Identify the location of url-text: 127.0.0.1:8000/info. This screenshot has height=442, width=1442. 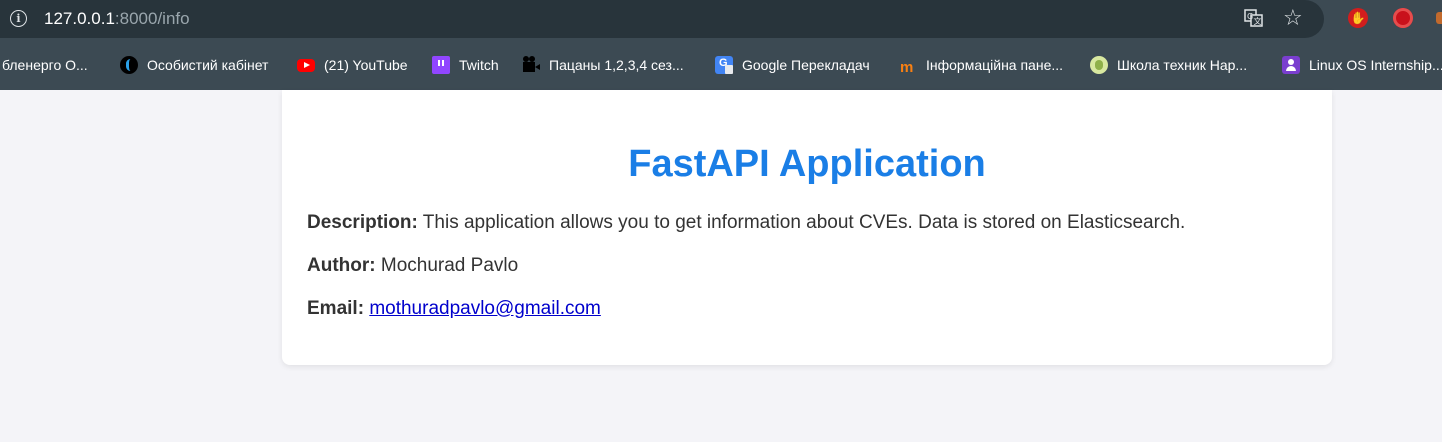
(117, 19).